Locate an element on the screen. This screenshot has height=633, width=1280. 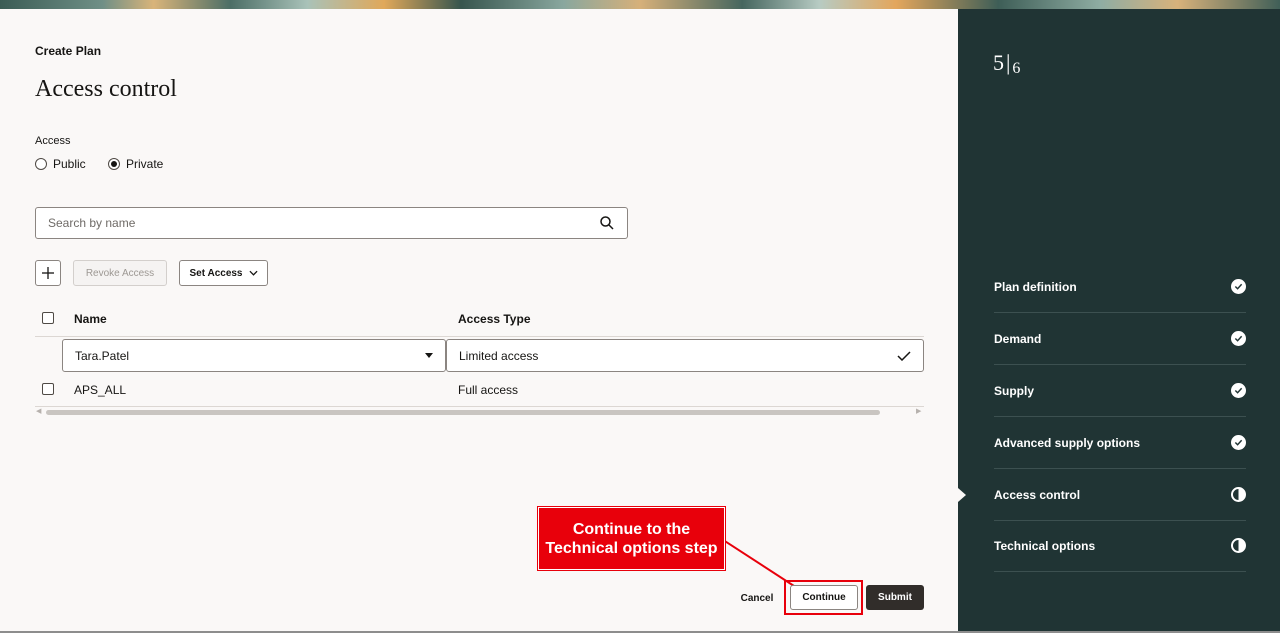
radio-circle is located at coordinates (41, 164).